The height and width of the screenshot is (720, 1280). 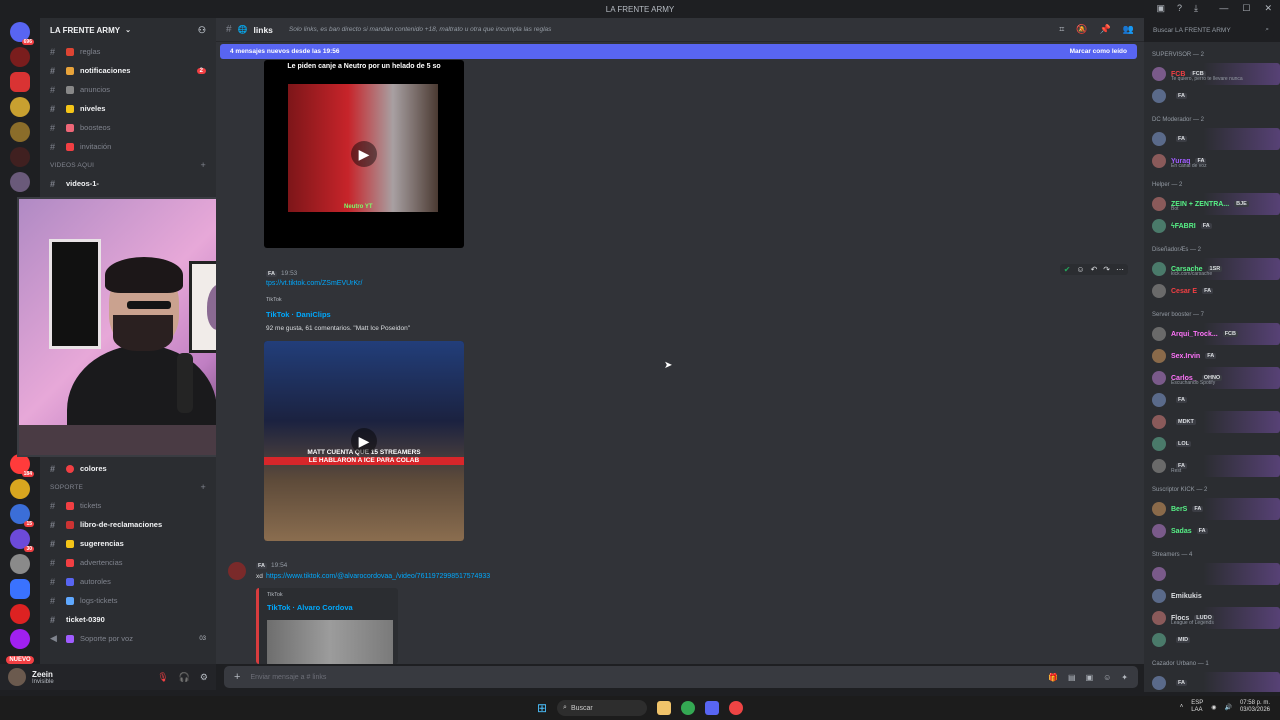 I want to click on member-row: MDKT, so click(x=1216, y=422).